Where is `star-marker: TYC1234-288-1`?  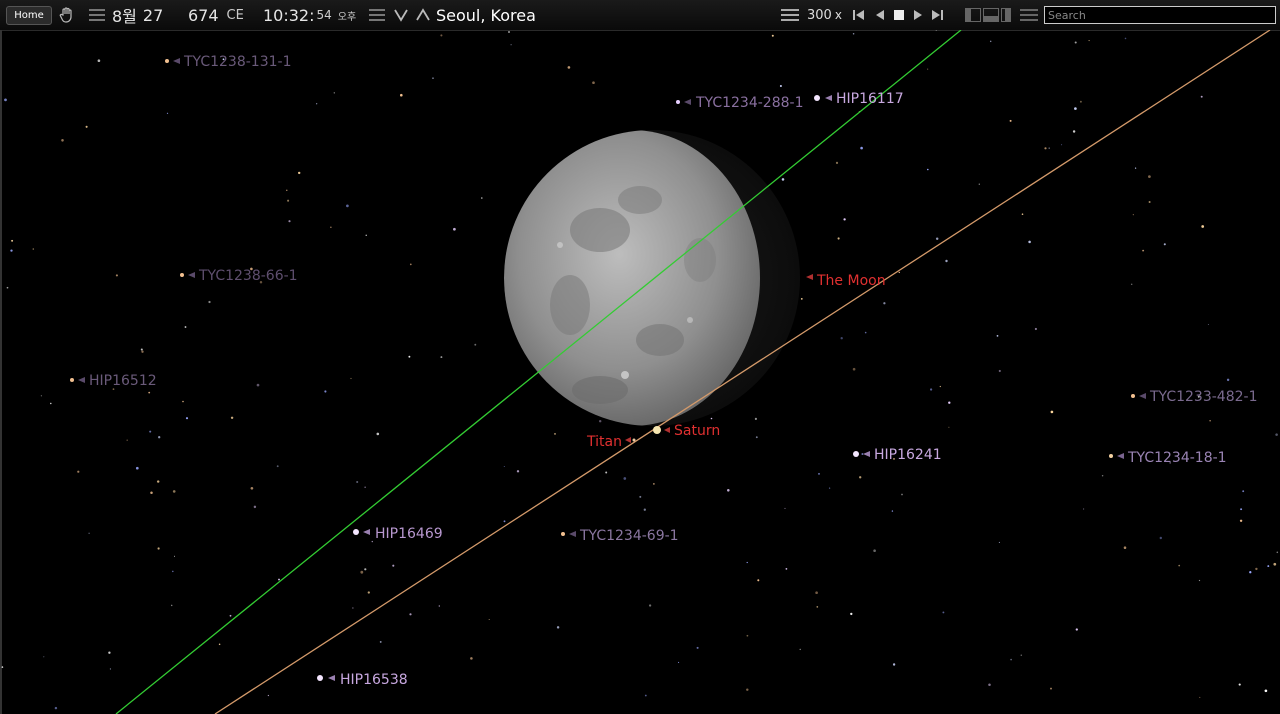
star-marker: TYC1234-288-1 is located at coordinates (739, 103).